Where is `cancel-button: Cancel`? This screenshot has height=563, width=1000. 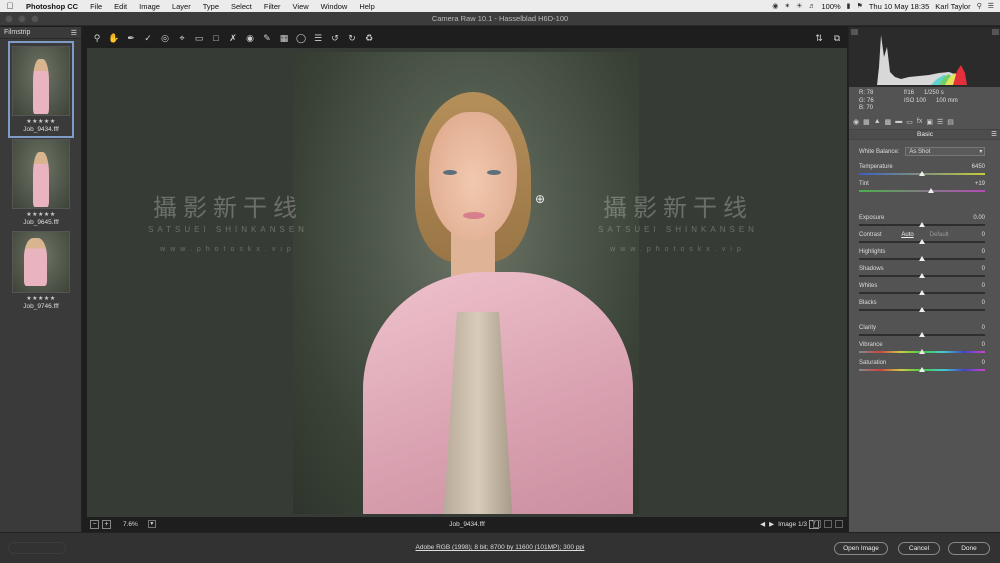 cancel-button: Cancel is located at coordinates (919, 548).